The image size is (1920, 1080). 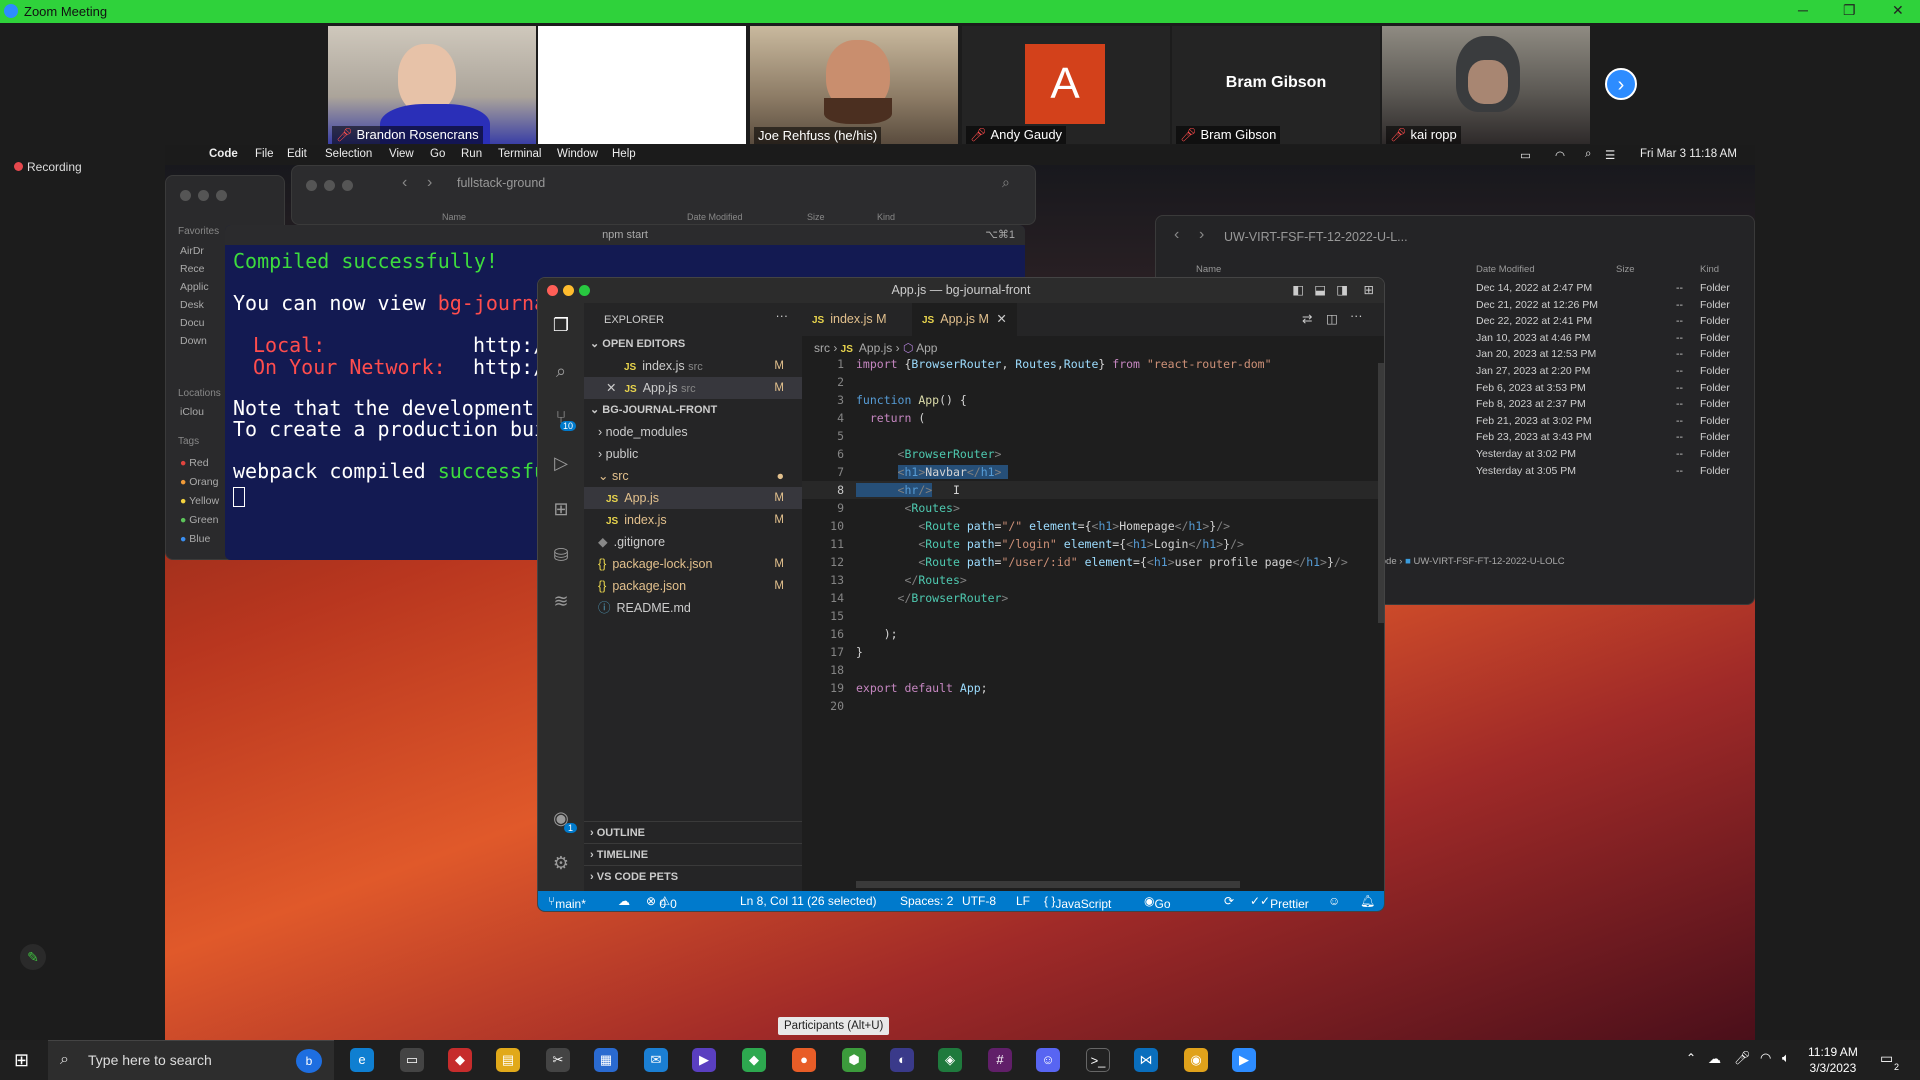 What do you see at coordinates (693, 366) in the screenshot?
I see `open-editor-item: JS index.js src M` at bounding box center [693, 366].